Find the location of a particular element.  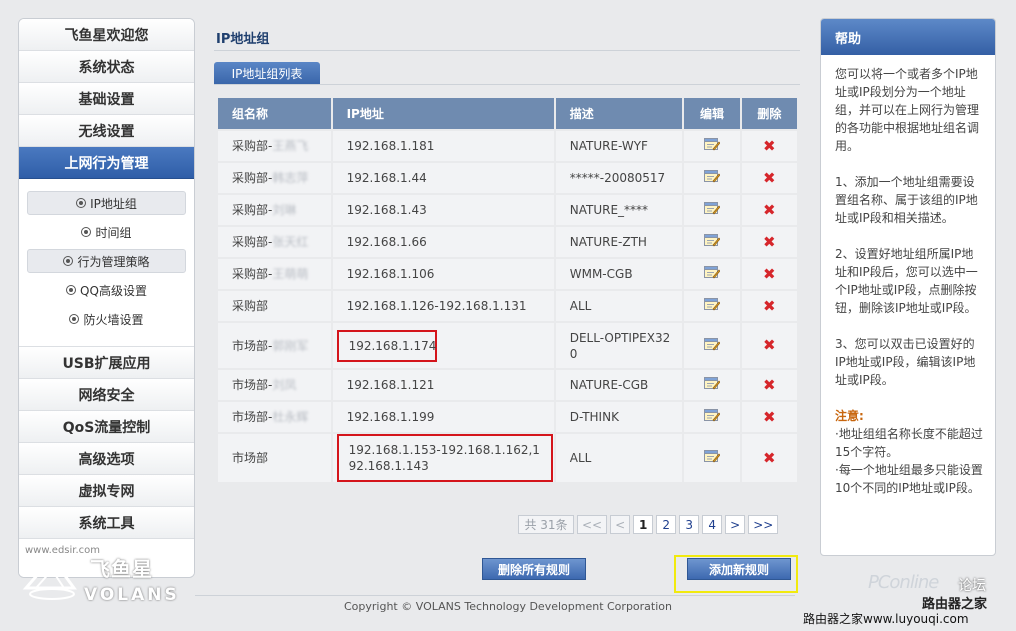

column-header-desc: 描述 is located at coordinates (619, 113).